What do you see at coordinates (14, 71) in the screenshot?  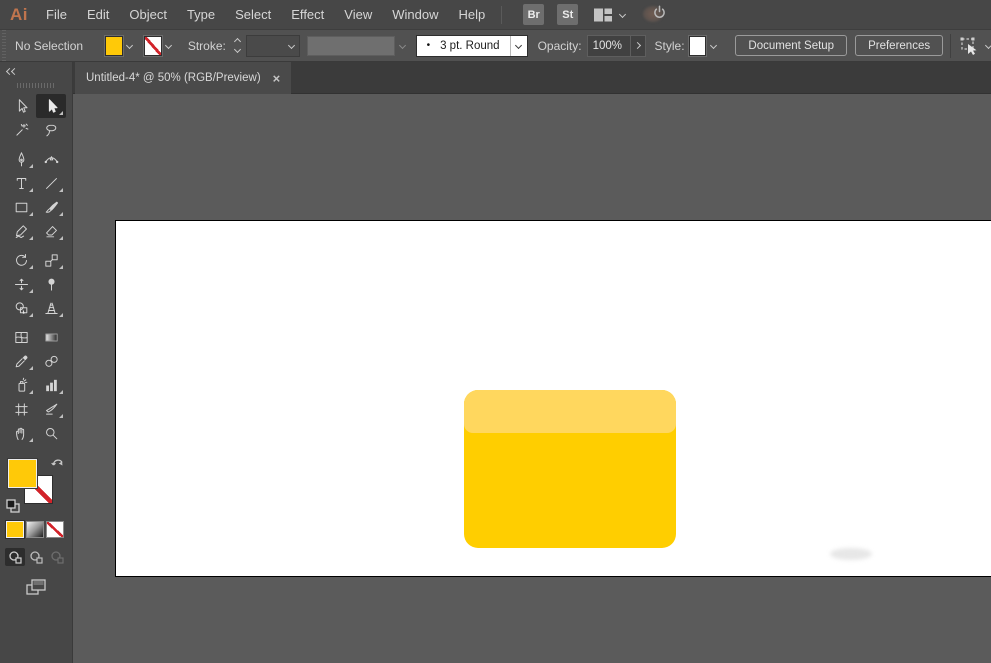 I see `collapse-panel-icon` at bounding box center [14, 71].